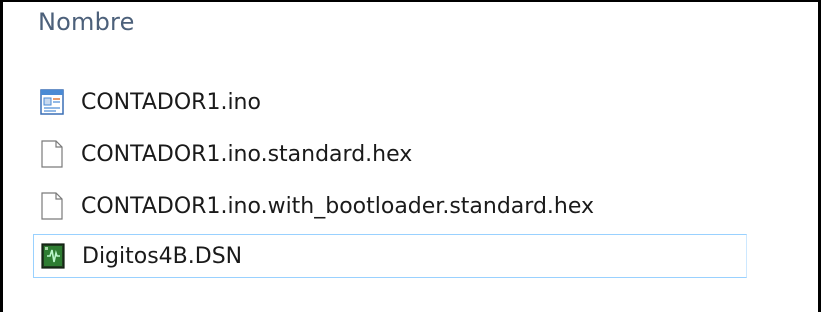 The height and width of the screenshot is (312, 827). What do you see at coordinates (52, 102) in the screenshot?
I see `arduino-sketch-file-icon` at bounding box center [52, 102].